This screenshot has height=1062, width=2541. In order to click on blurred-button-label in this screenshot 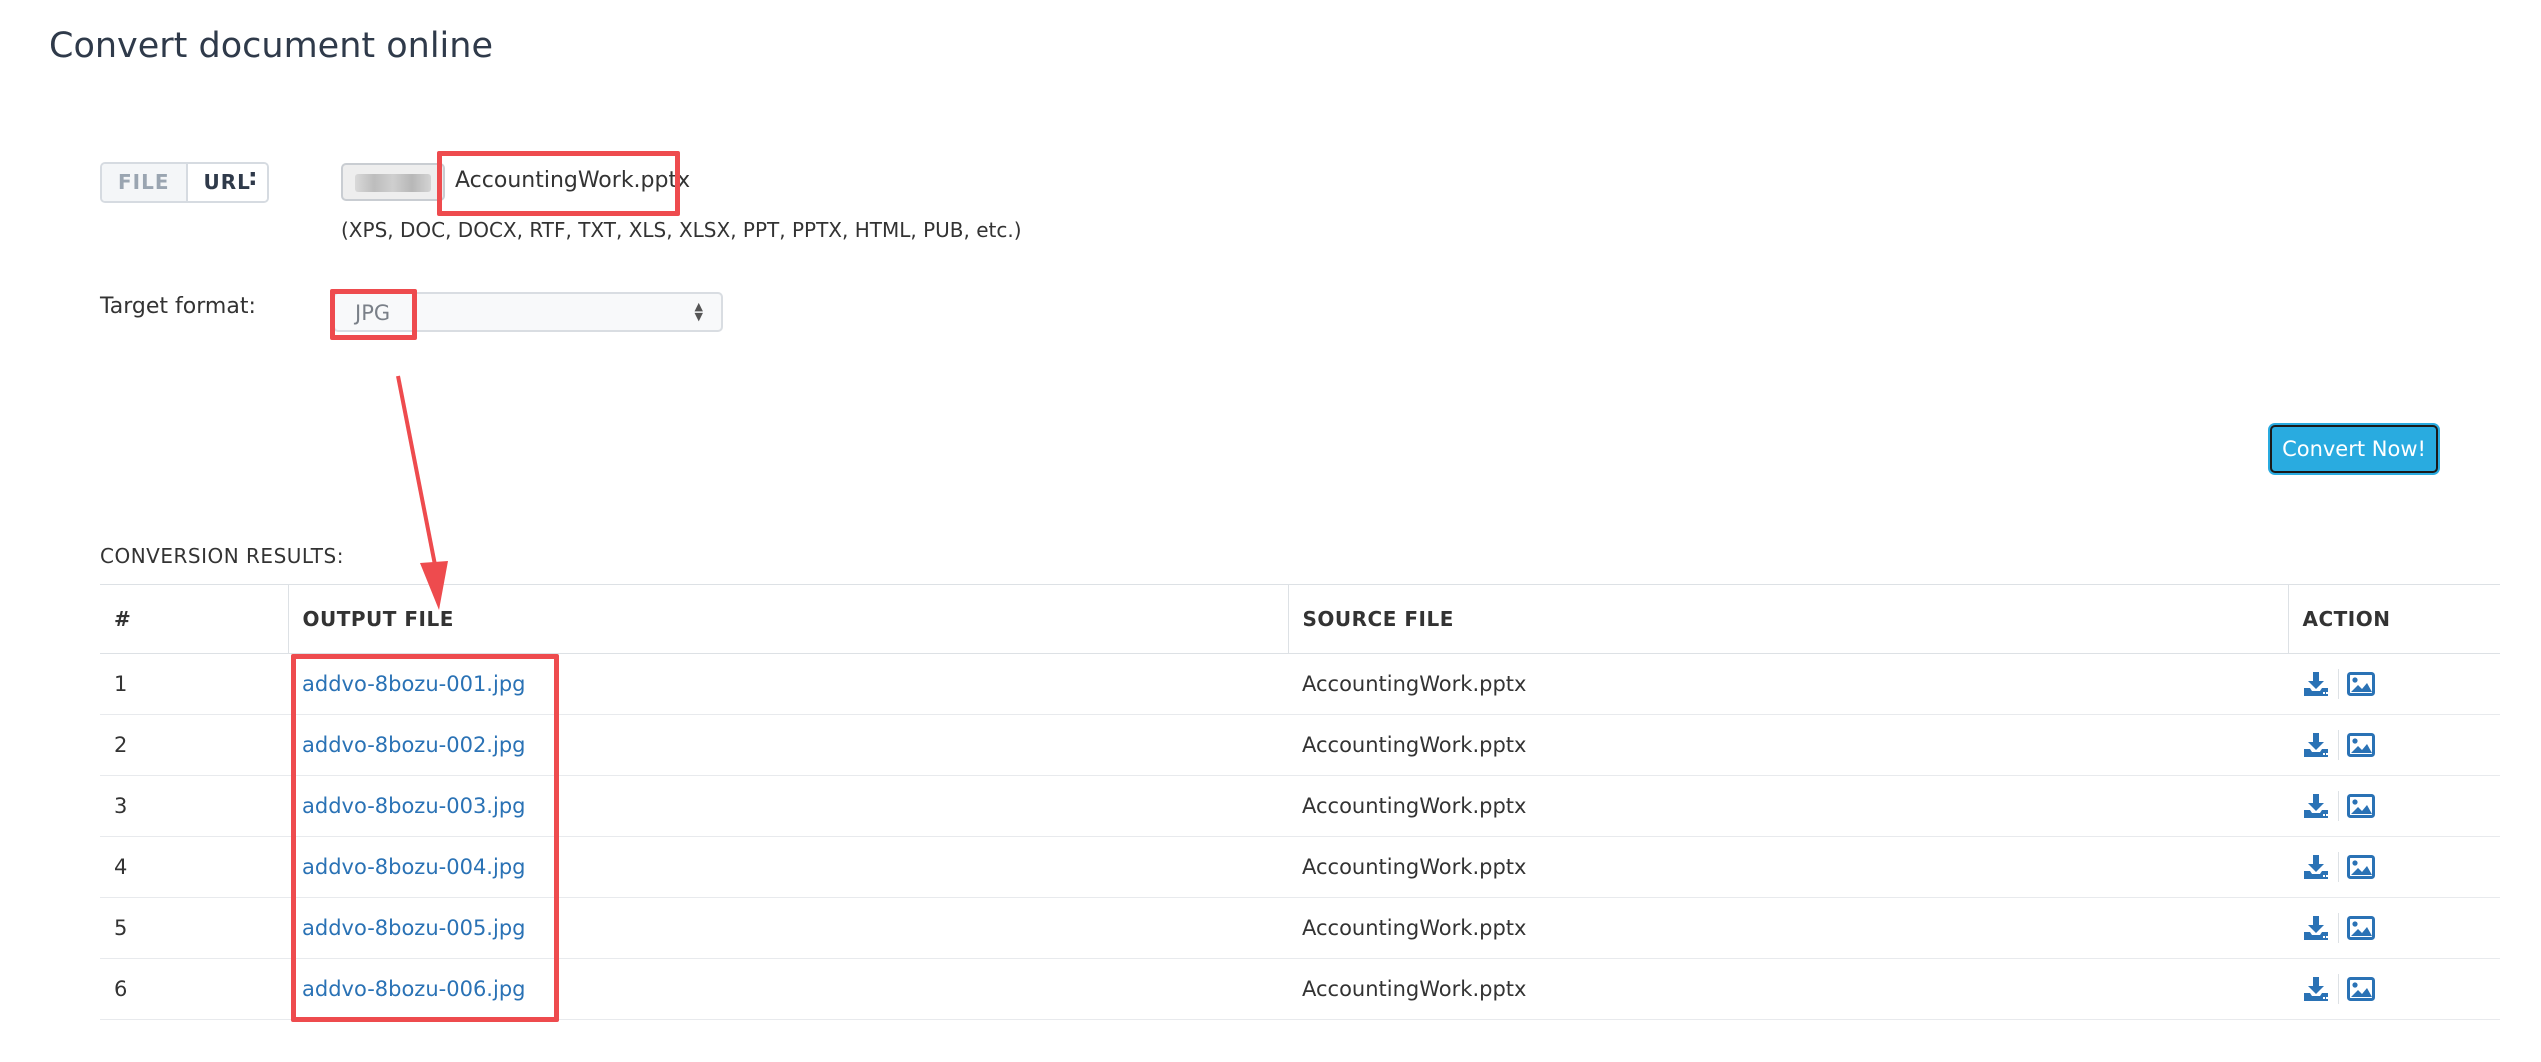, I will do `click(393, 183)`.